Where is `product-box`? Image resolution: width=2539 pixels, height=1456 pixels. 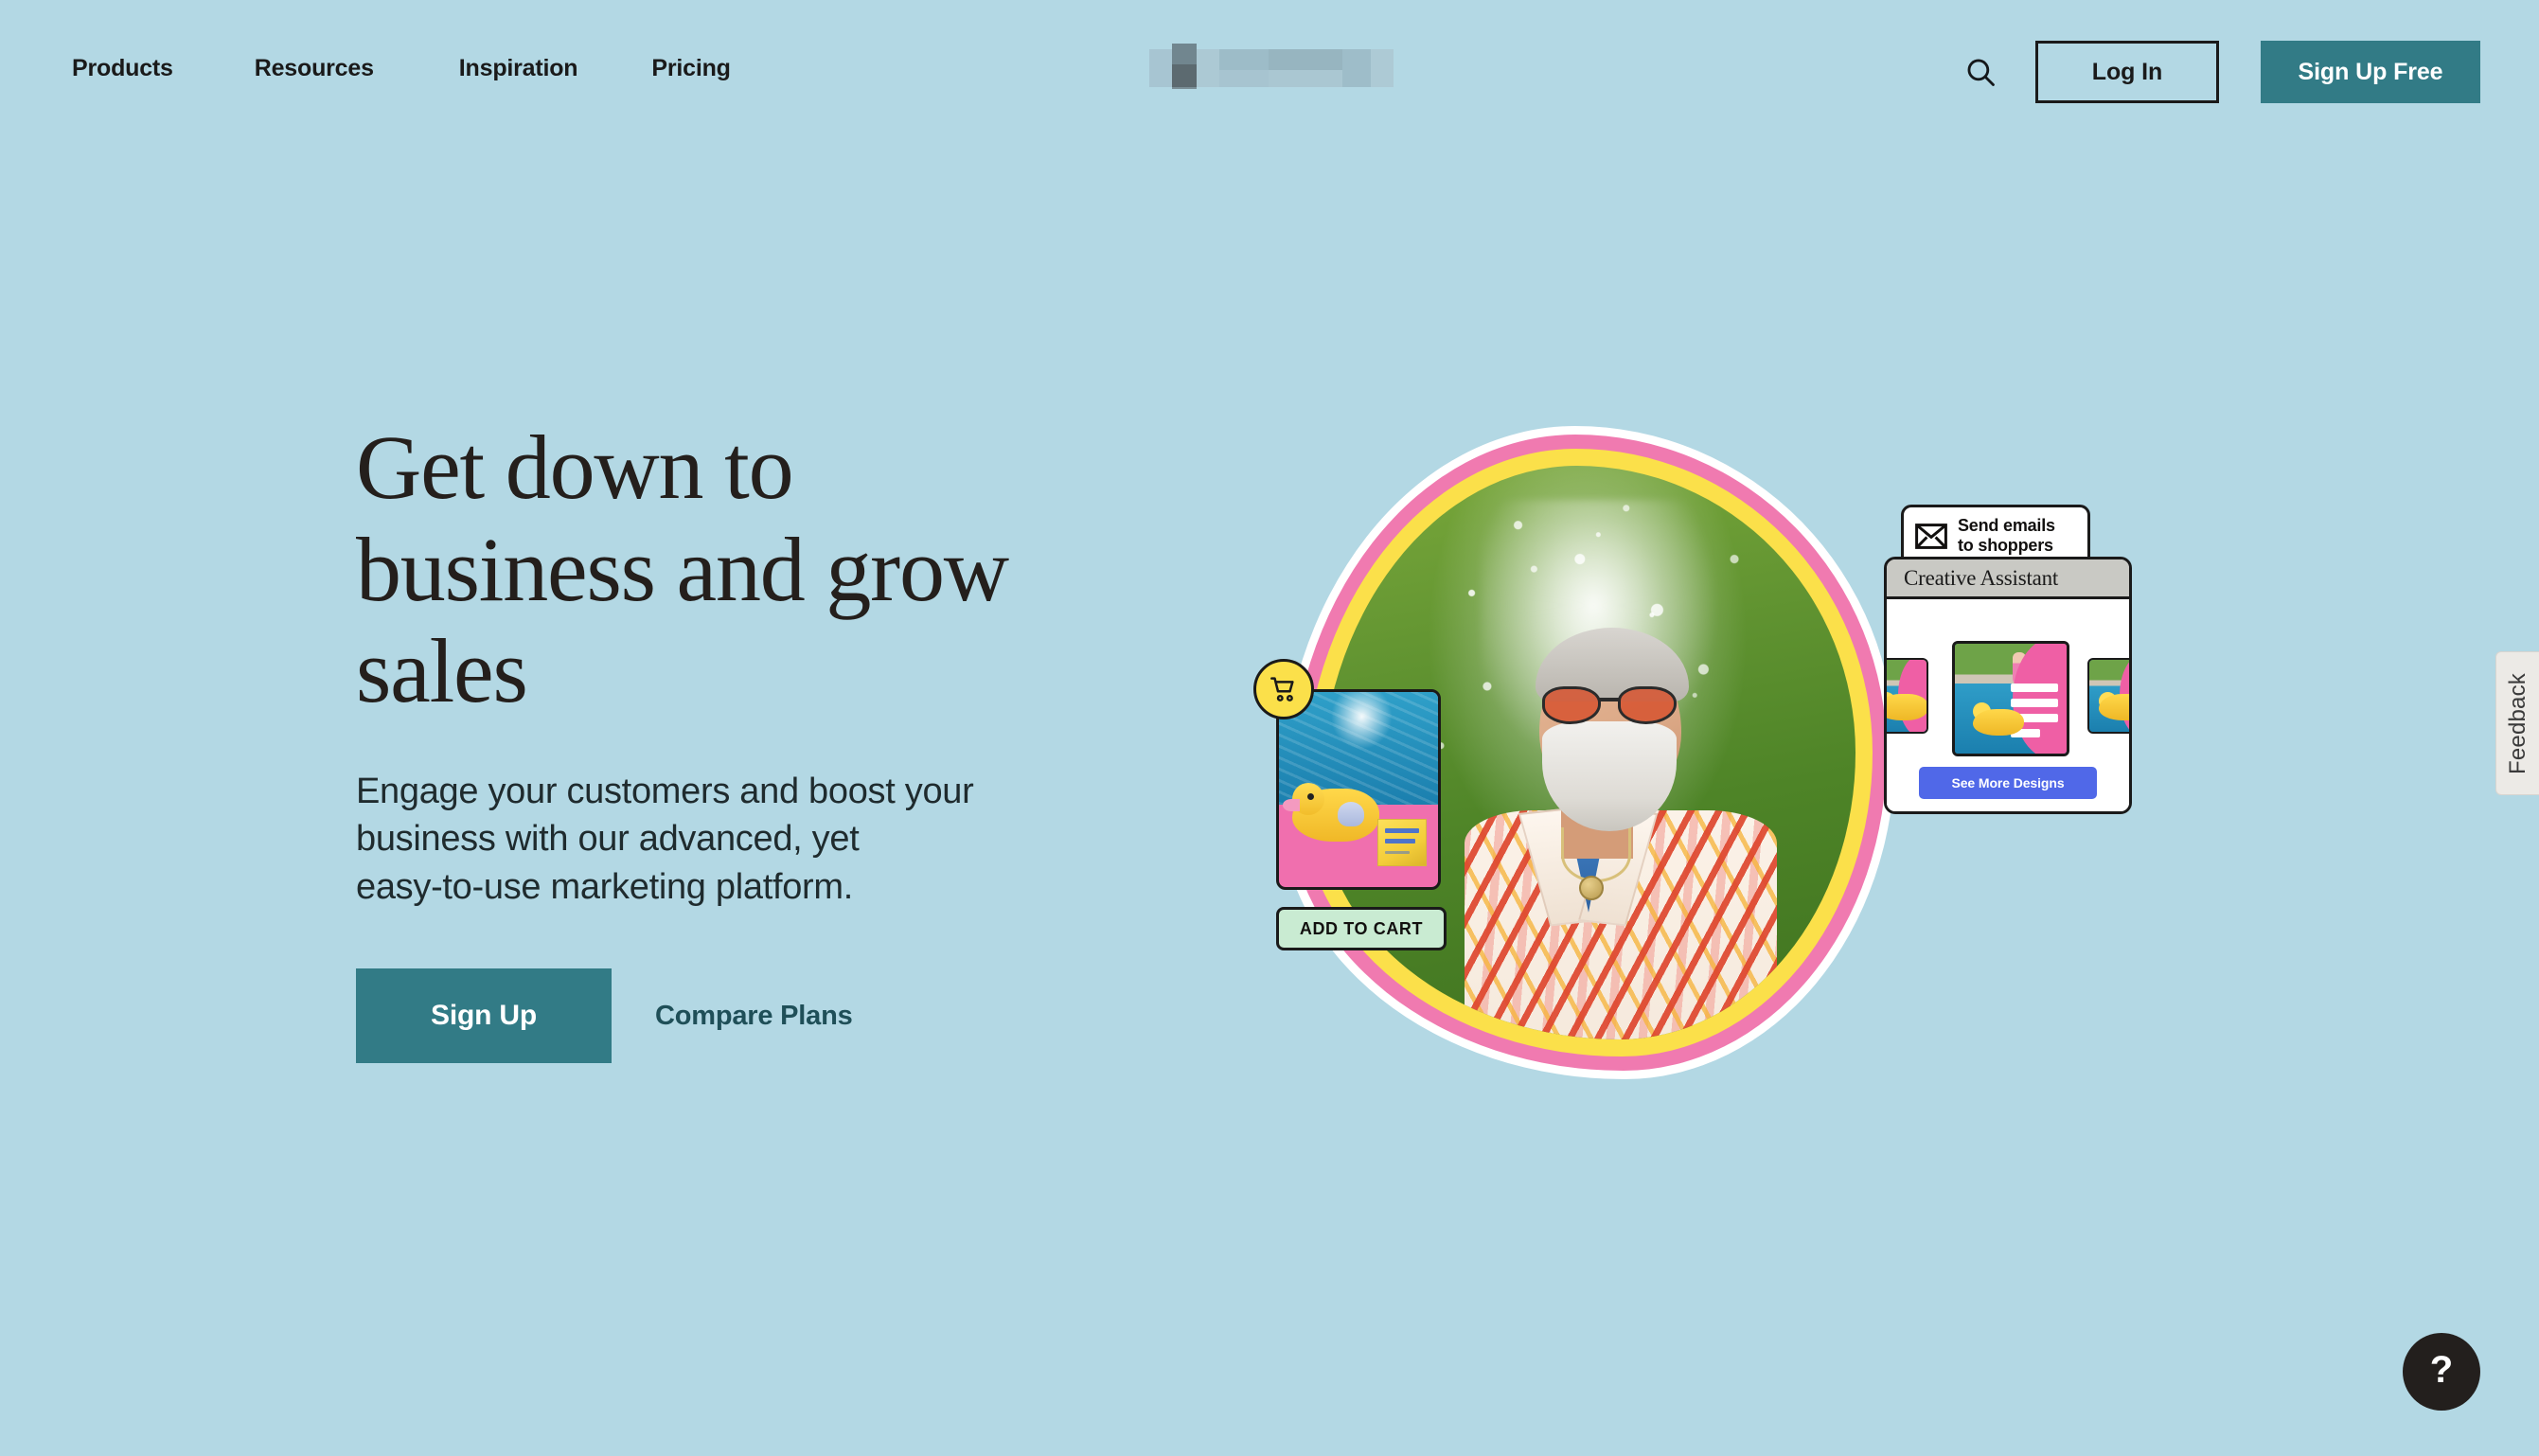
product-box is located at coordinates (1402, 843).